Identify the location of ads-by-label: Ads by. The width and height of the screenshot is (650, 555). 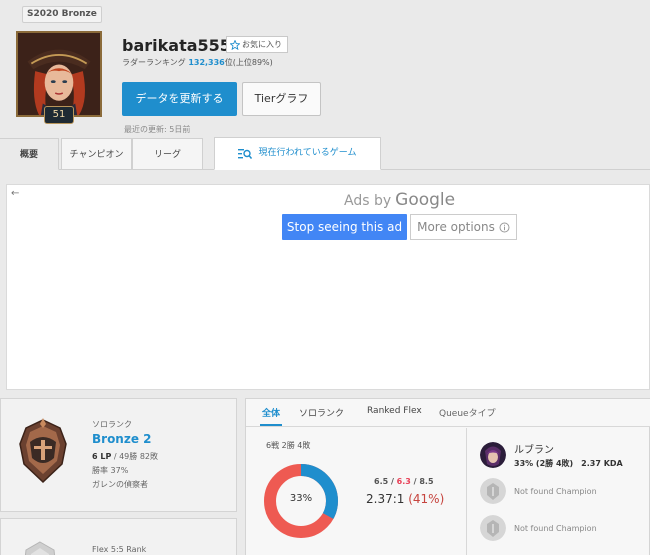
(368, 201).